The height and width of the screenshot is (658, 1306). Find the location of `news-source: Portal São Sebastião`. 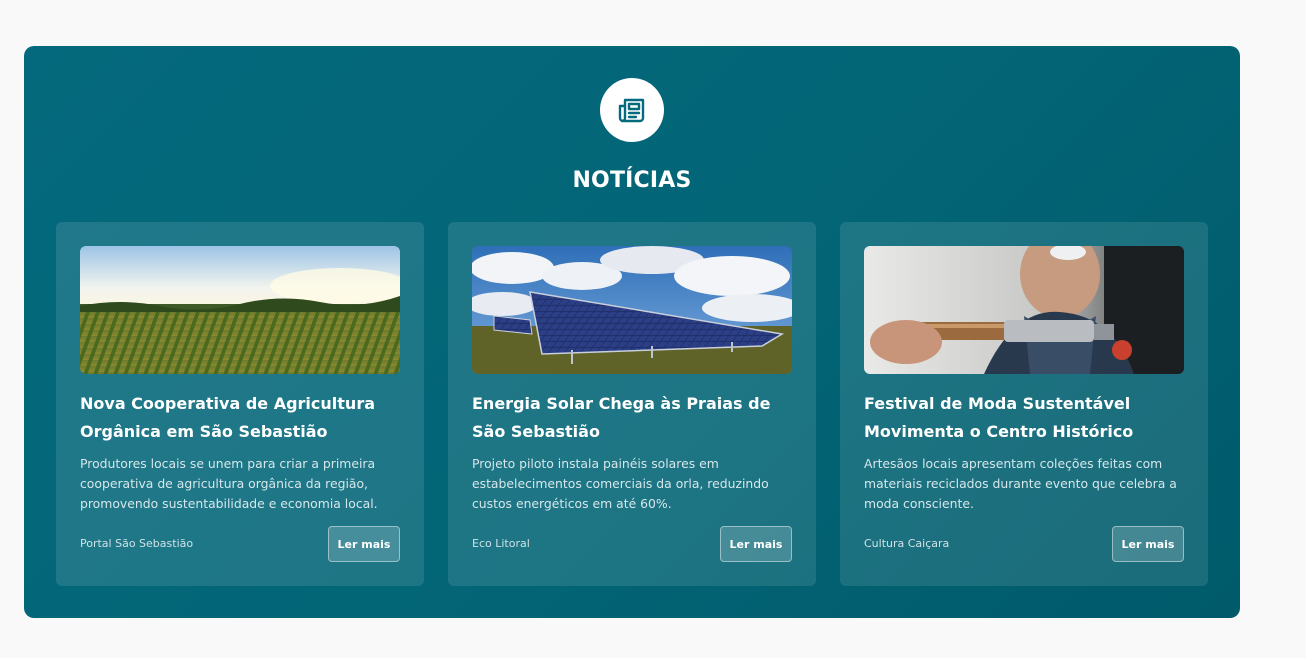

news-source: Portal São Sebastião is located at coordinates (137, 543).